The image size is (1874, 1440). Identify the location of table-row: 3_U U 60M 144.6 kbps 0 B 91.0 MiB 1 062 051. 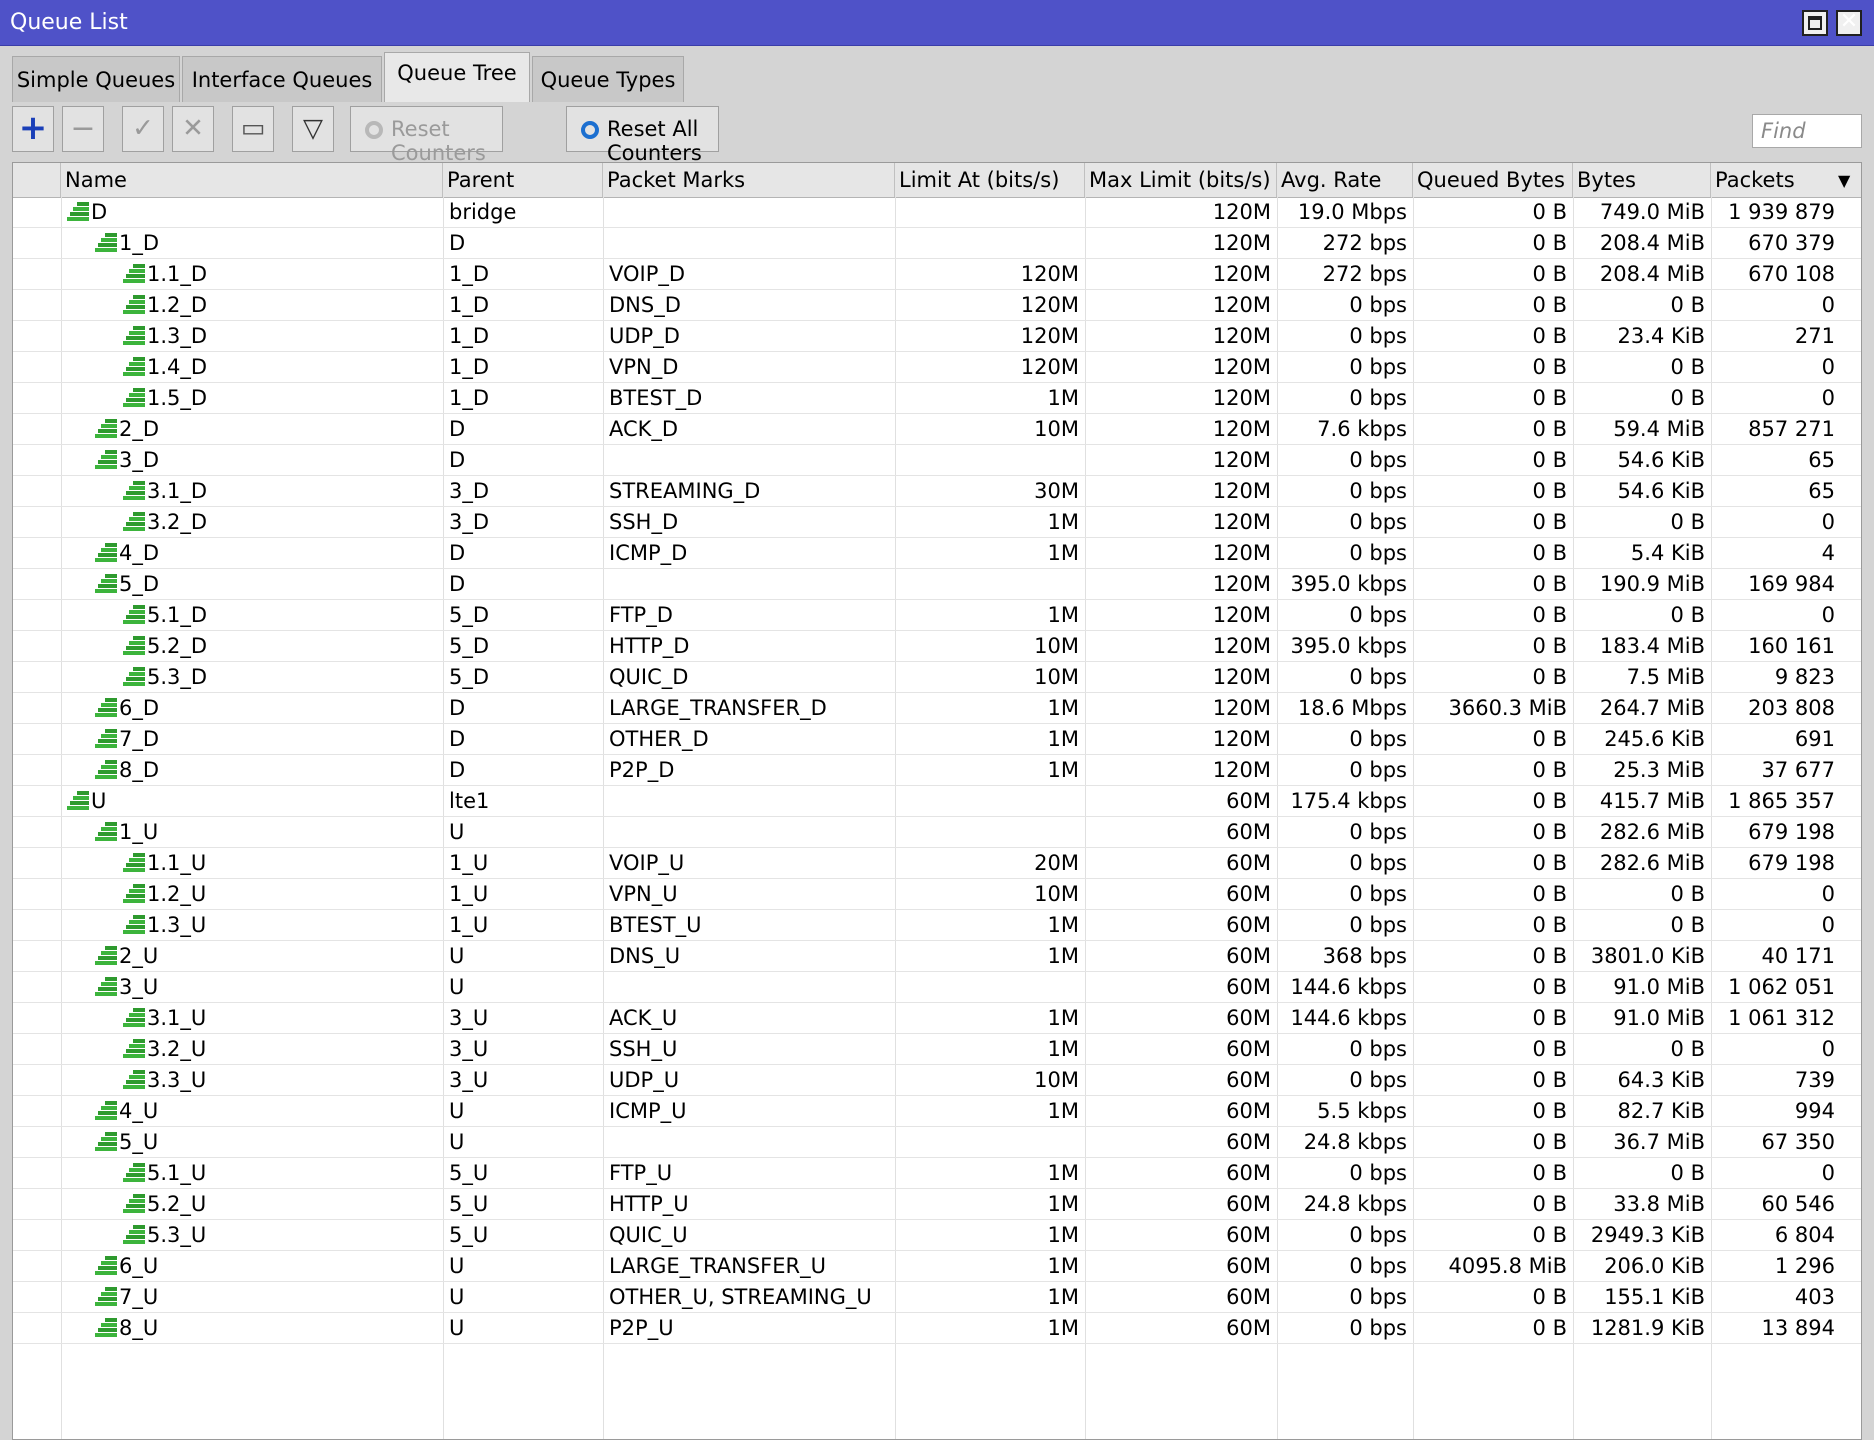
(937, 987).